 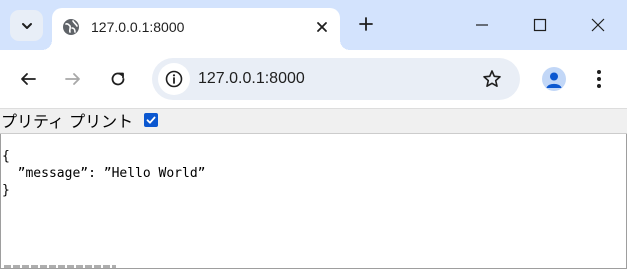 I want to click on forward-button, so click(x=73, y=79).